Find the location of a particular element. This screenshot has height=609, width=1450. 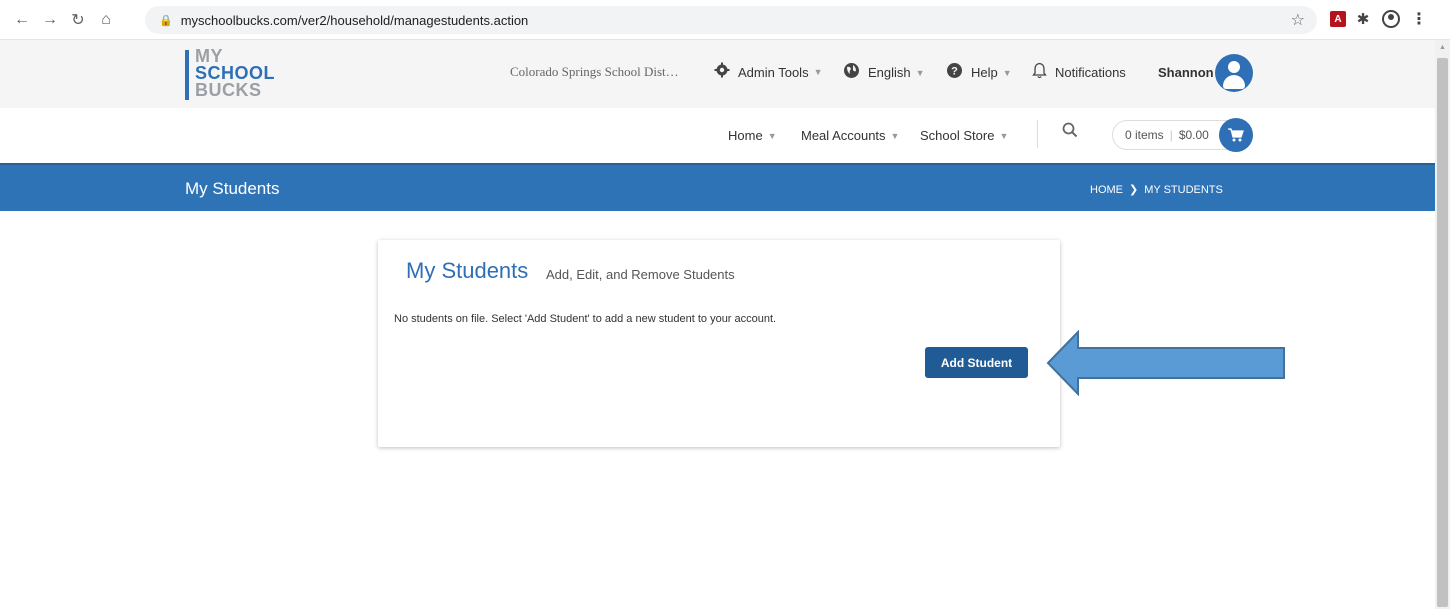

page-scrollbar: ▲ is located at coordinates (1442, 324).